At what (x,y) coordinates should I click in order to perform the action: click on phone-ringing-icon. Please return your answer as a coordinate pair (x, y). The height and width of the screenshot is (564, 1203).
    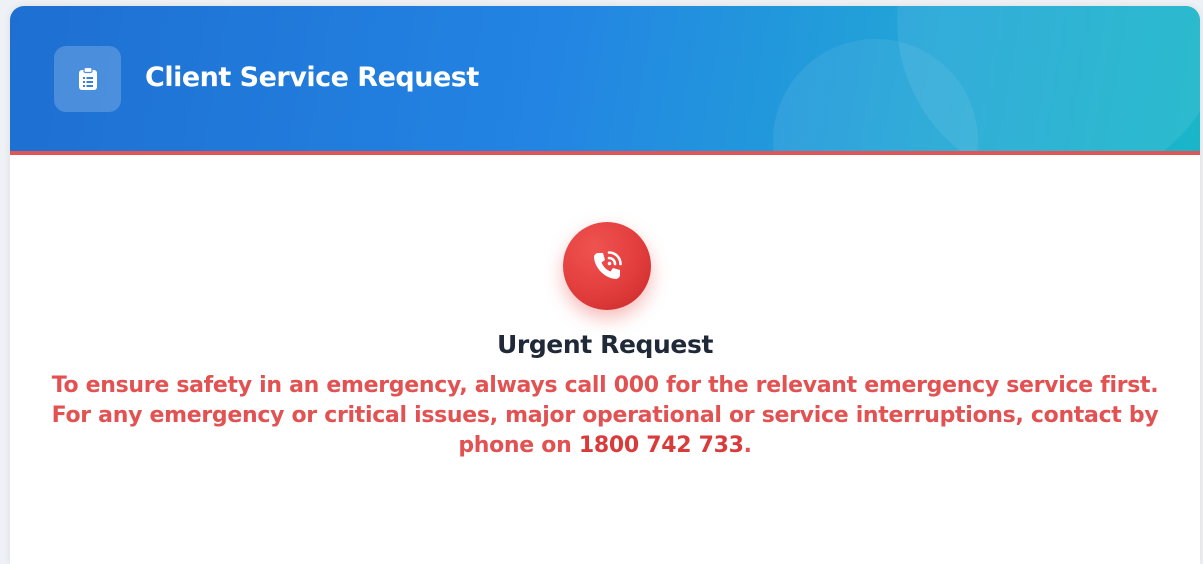
    Looking at the image, I should click on (607, 266).